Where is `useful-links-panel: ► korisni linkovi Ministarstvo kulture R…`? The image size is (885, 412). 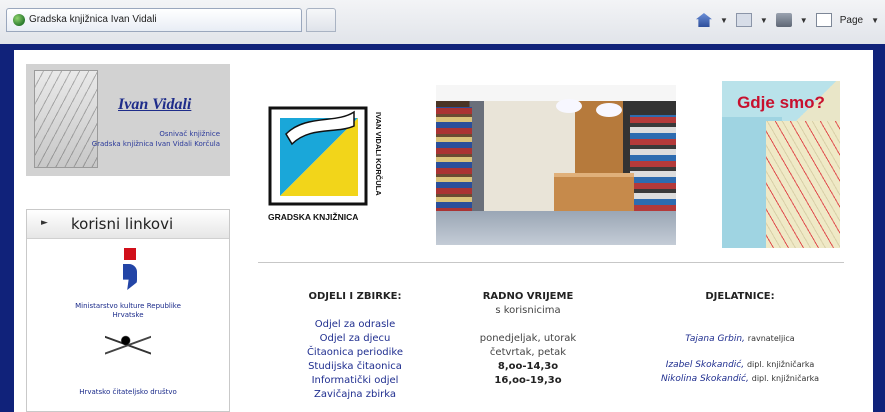
useful-links-panel: ► korisni linkovi Ministarstvo kulture R… is located at coordinates (128, 310).